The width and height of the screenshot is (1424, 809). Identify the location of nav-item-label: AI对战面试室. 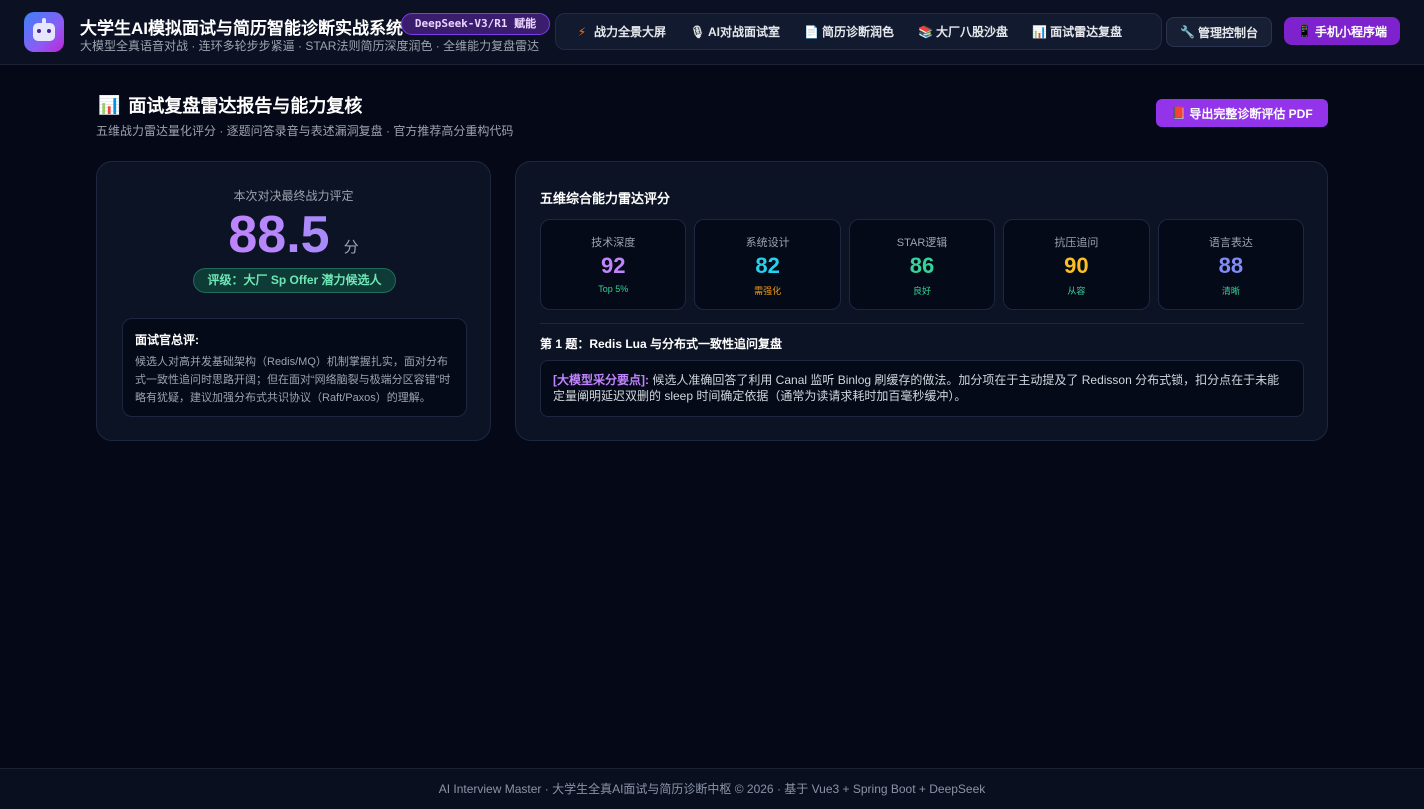
(744, 32).